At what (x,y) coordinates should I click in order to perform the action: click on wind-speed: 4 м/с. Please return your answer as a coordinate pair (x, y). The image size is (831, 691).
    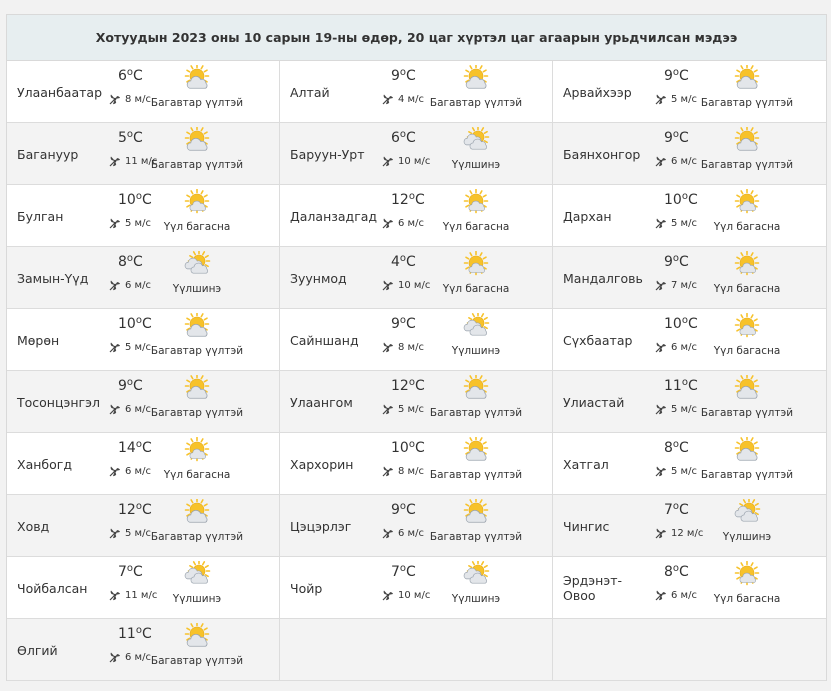
    Looking at the image, I should click on (411, 99).